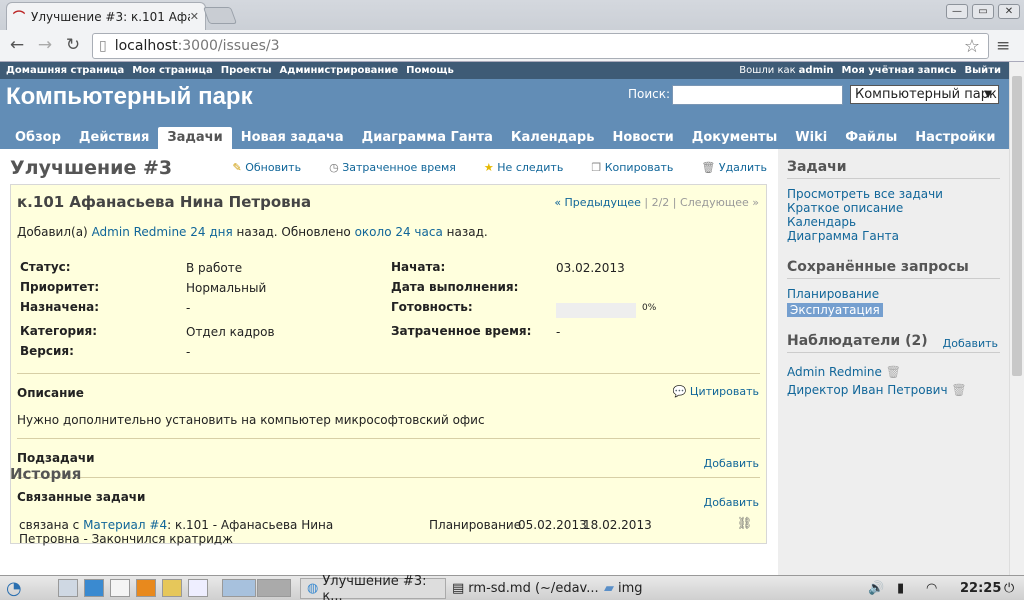 The image size is (1024, 604). What do you see at coordinates (924, 94) in the screenshot?
I see `project-jump-select: Компьютерный парк ▼` at bounding box center [924, 94].